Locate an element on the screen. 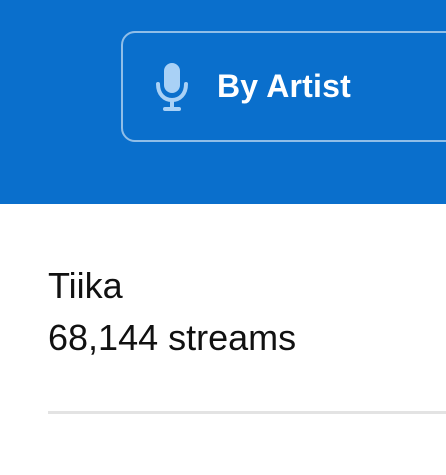 Image resolution: width=446 pixels, height=475 pixels. by-artist-label: By Artist is located at coordinates (284, 86).